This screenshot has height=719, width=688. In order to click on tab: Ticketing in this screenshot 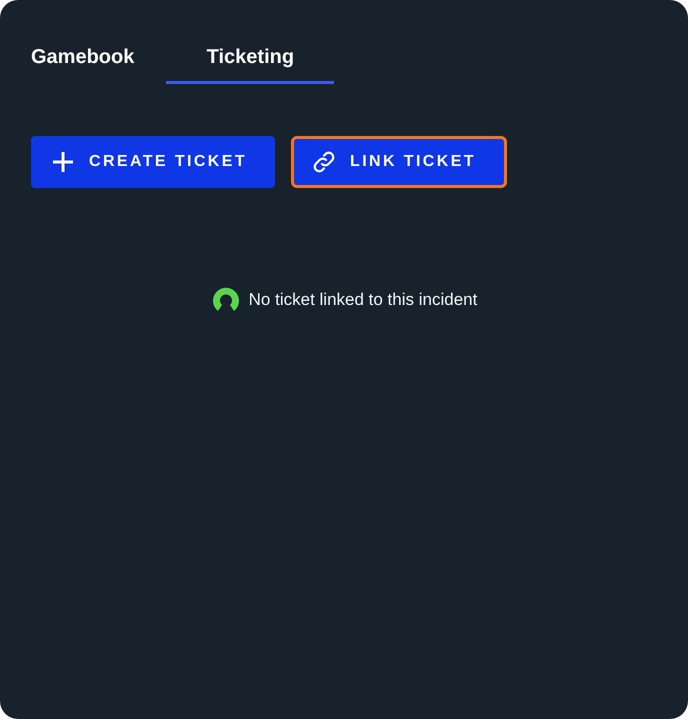, I will do `click(250, 65)`.